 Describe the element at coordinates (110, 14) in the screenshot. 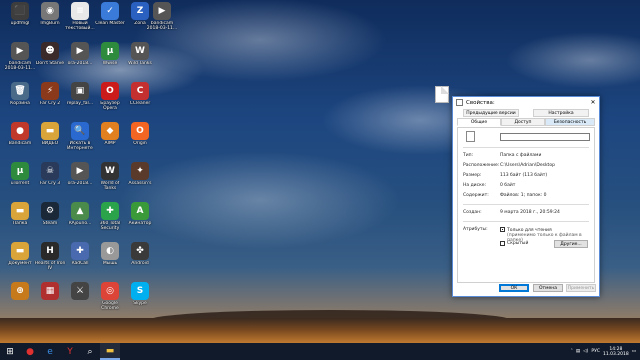

I see `desktop-icon: ✓ Clean Master` at that location.